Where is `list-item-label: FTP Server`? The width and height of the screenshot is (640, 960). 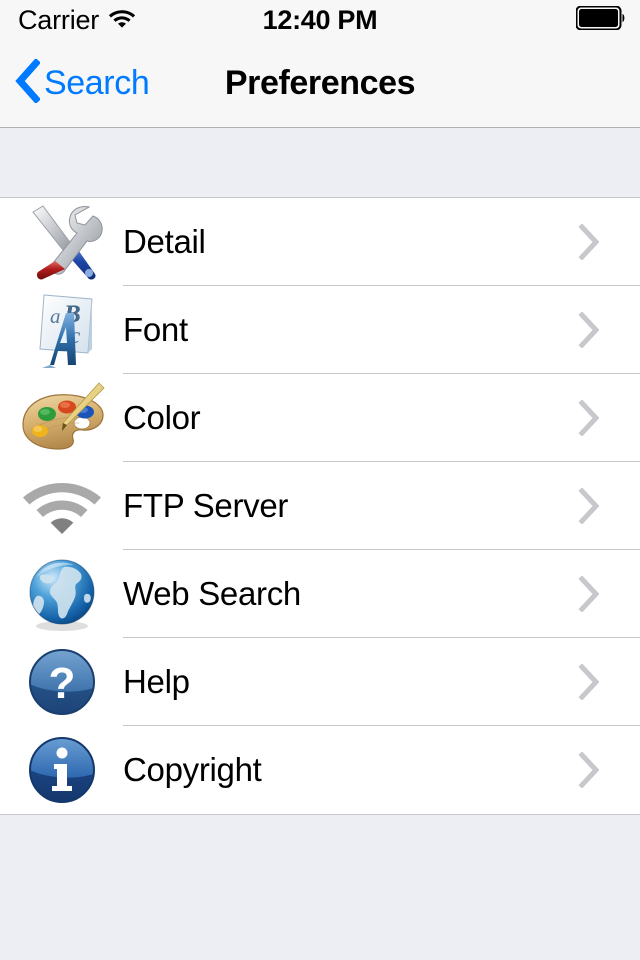
list-item-label: FTP Server is located at coordinates (206, 505).